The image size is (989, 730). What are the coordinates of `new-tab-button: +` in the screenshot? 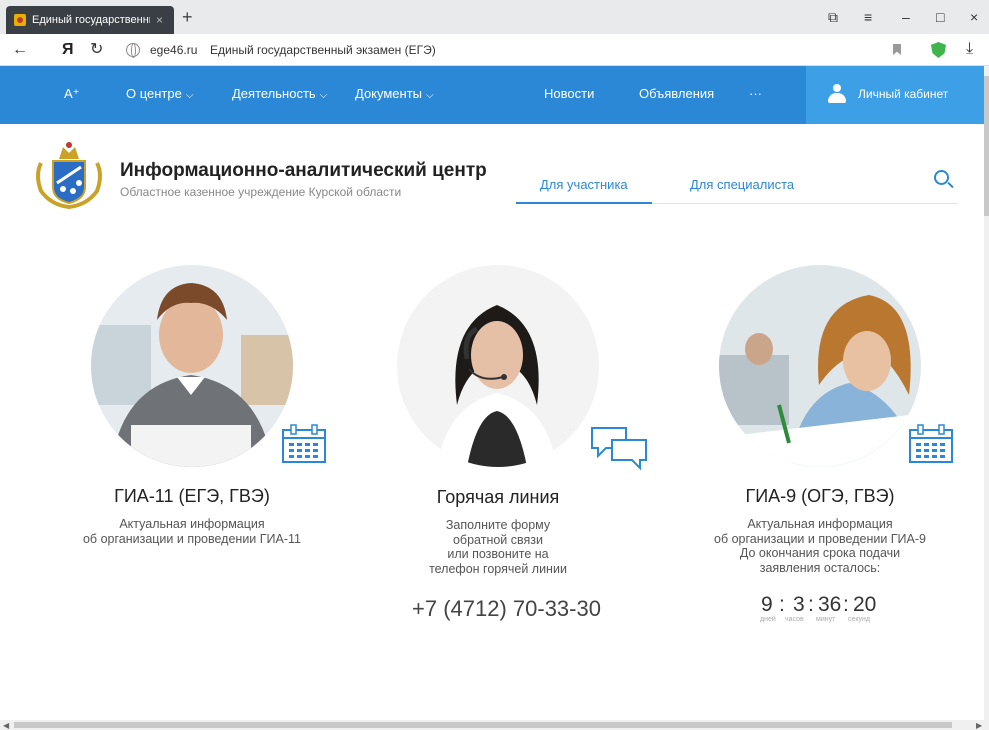 It's located at (187, 17).